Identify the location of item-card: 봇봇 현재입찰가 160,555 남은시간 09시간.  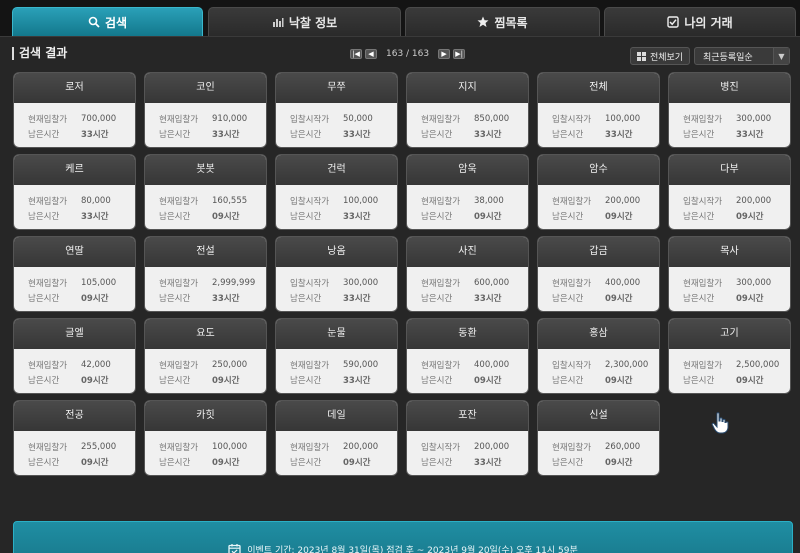
(205, 192).